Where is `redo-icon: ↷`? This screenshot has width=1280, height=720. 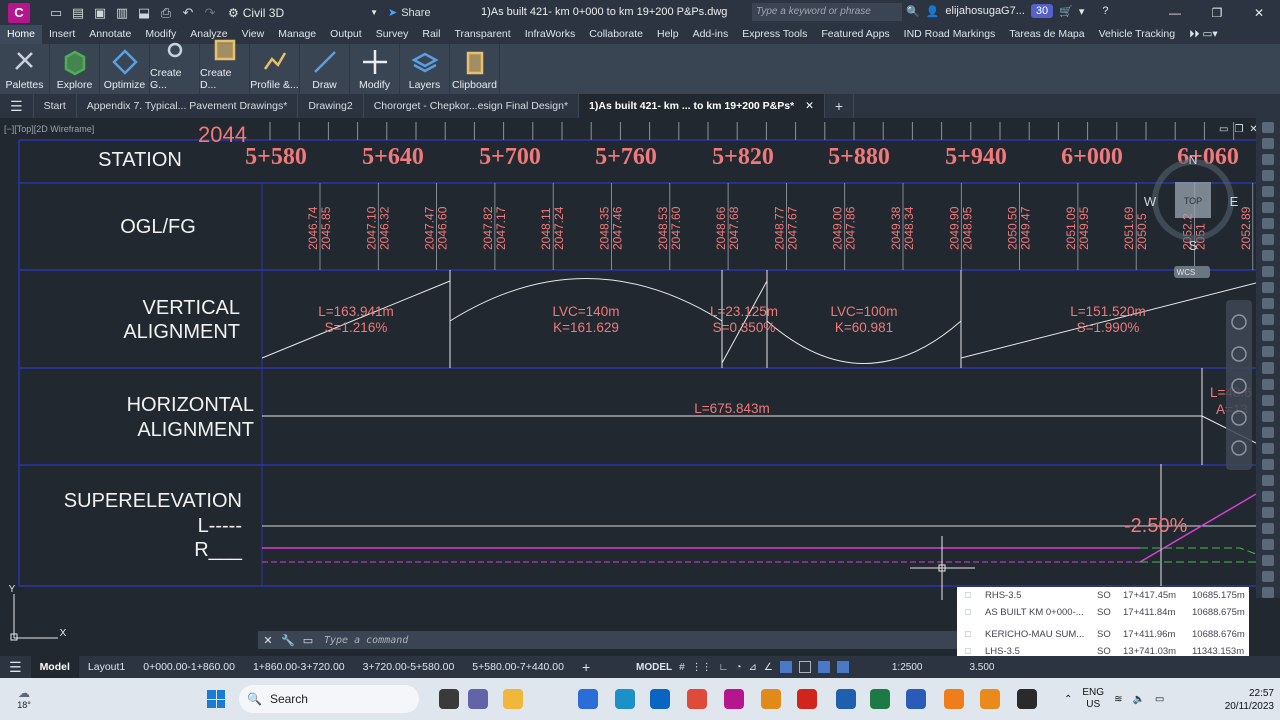
redo-icon: ↷ is located at coordinates (210, 13).